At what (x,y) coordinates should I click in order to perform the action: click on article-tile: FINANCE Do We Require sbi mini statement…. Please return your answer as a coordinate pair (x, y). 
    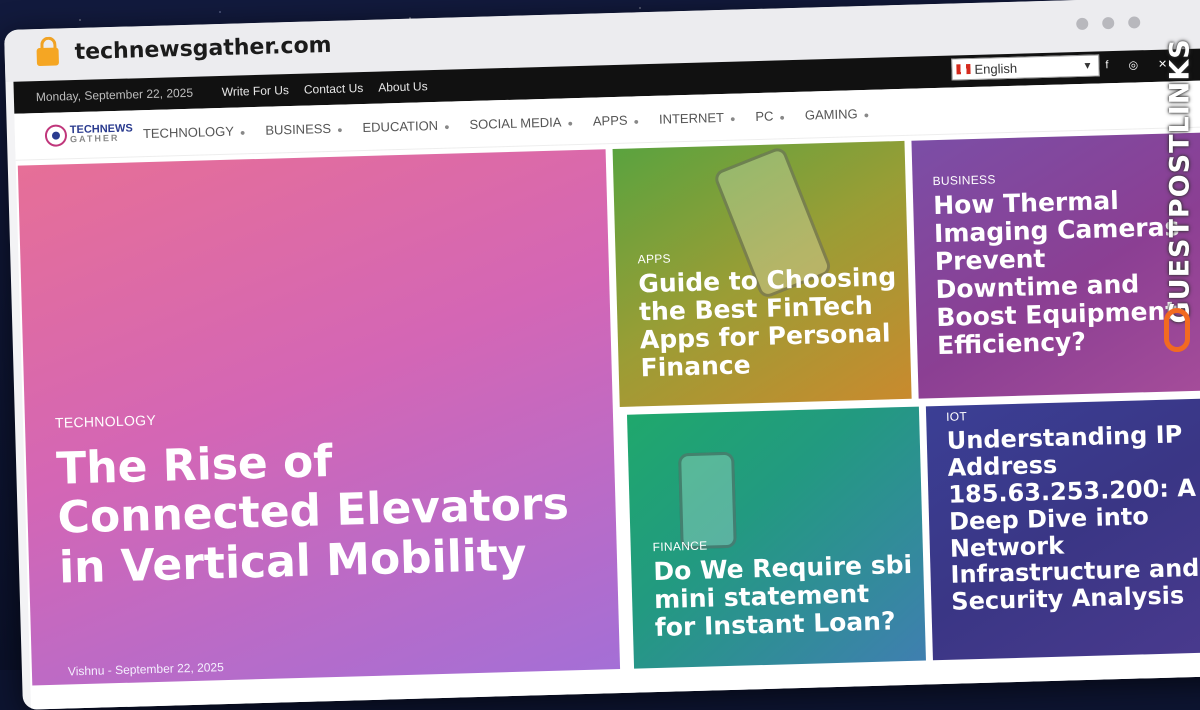
    Looking at the image, I should click on (776, 537).